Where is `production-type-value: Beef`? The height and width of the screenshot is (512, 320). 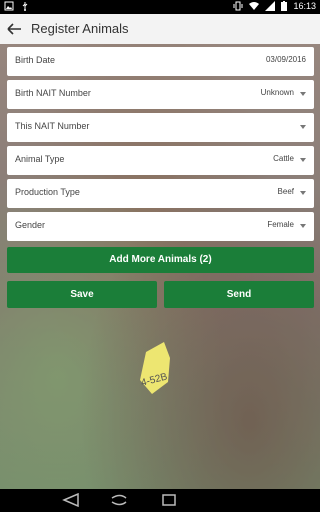
production-type-value: Beef is located at coordinates (285, 191).